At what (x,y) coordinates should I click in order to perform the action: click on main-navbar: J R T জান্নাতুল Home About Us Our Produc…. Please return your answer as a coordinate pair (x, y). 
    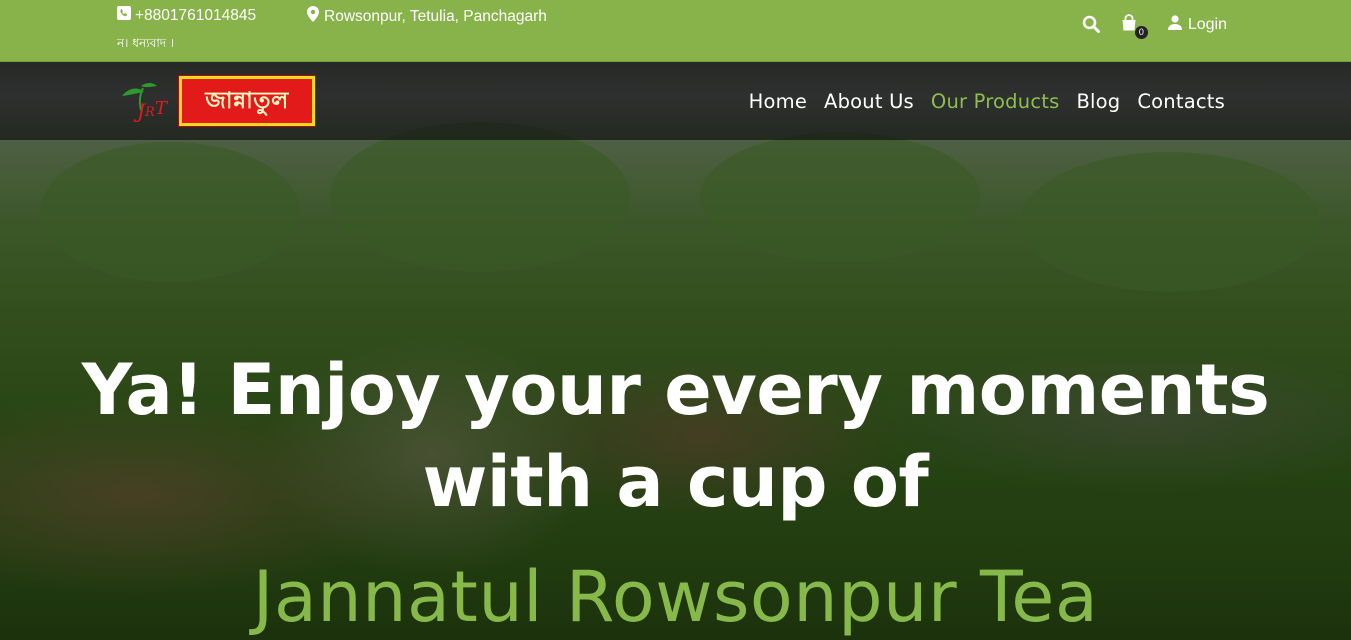
    Looking at the image, I should click on (675, 101).